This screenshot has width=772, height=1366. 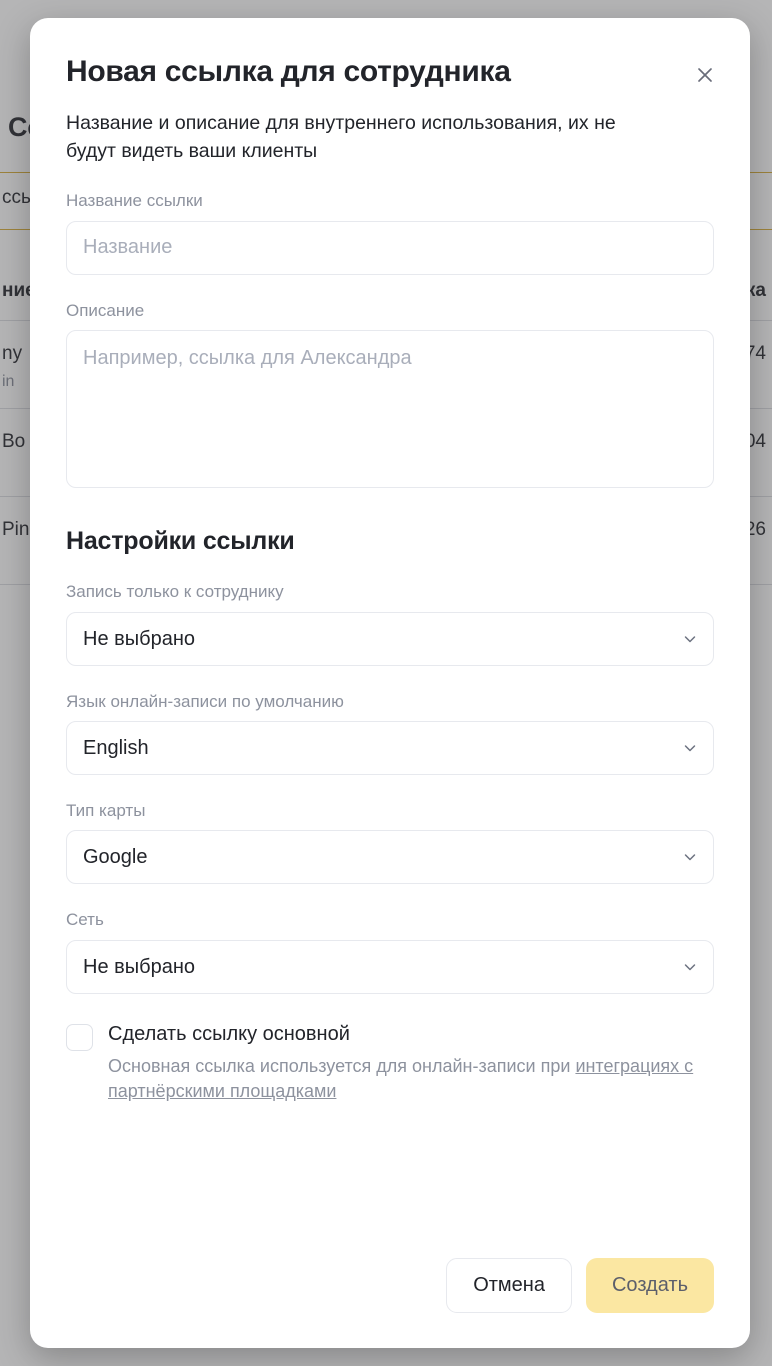 I want to click on employee-only-select: Не выбрано, so click(x=390, y=638).